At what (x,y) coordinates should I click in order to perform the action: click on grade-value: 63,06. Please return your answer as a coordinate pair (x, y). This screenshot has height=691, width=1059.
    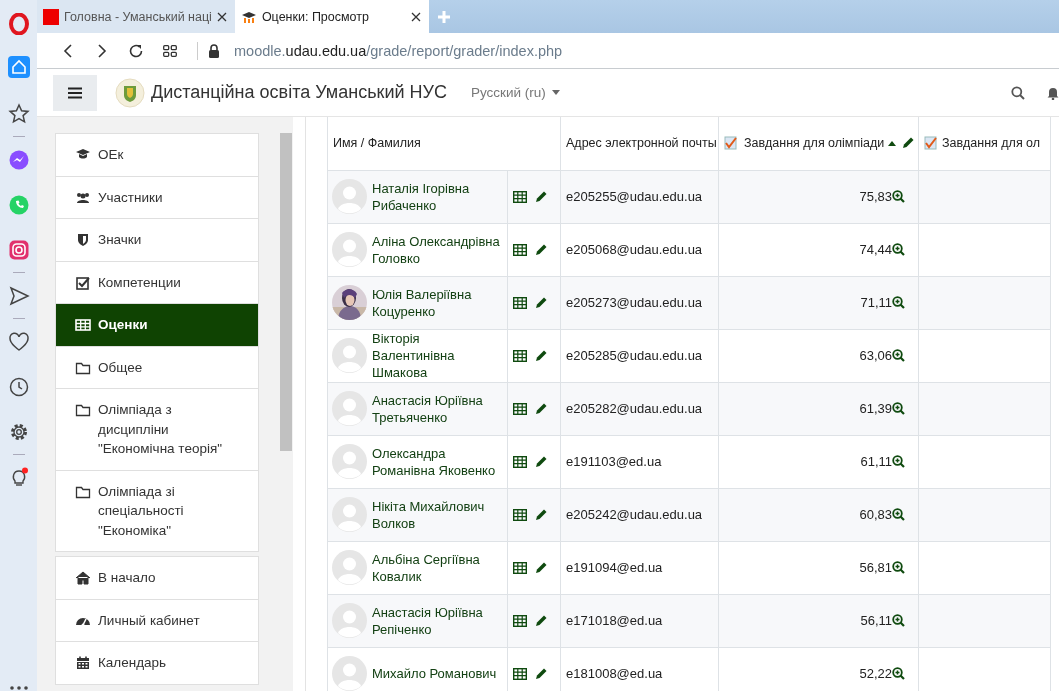
    Looking at the image, I should click on (875, 355).